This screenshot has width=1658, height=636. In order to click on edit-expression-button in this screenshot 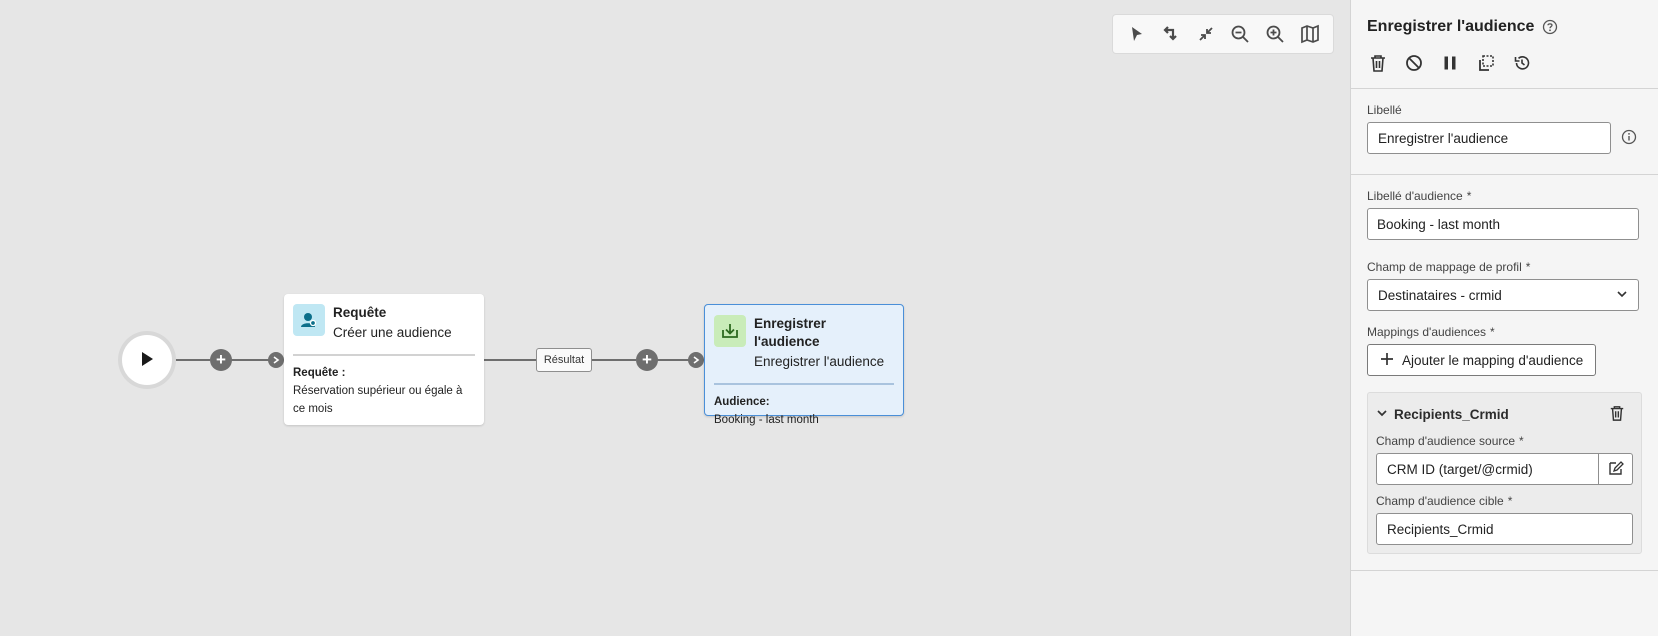, I will do `click(1616, 469)`.